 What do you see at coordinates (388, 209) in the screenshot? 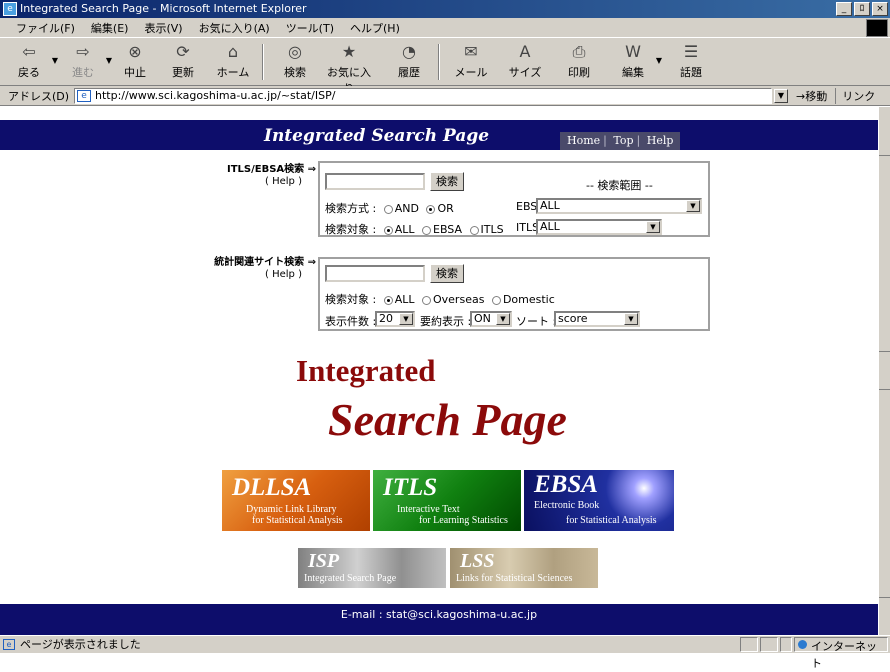
I see `method-and-radio` at bounding box center [388, 209].